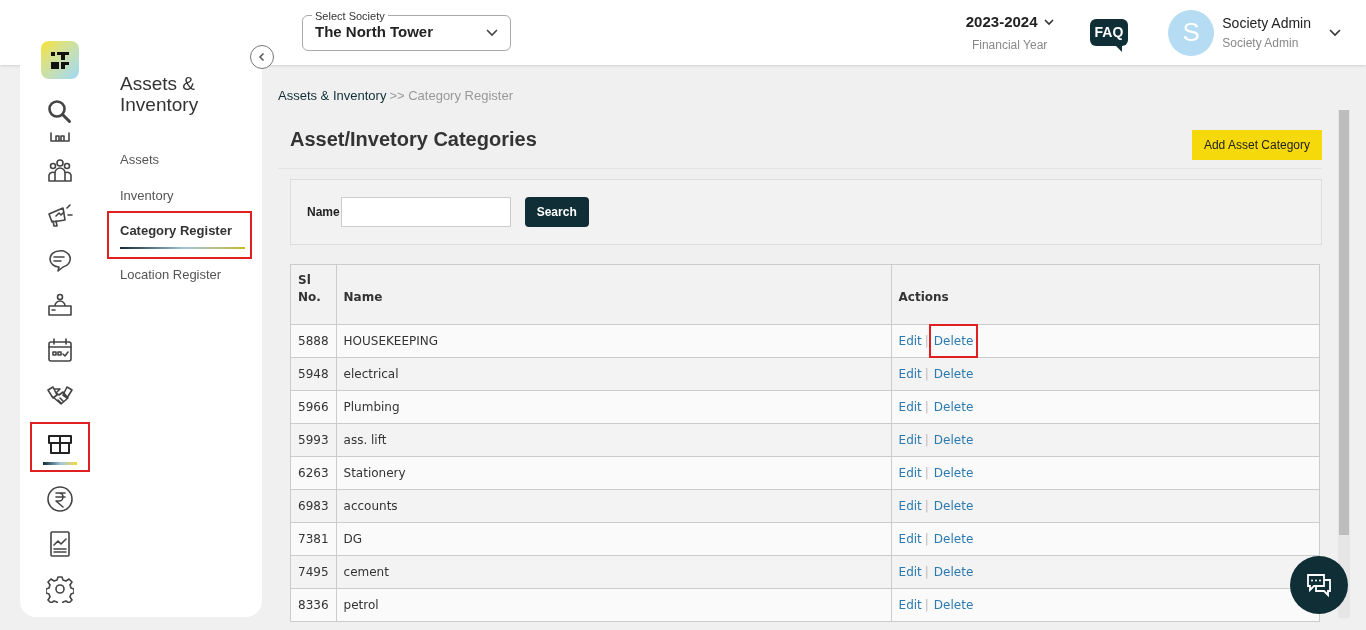  I want to click on table-cell: accounts, so click(614, 505).